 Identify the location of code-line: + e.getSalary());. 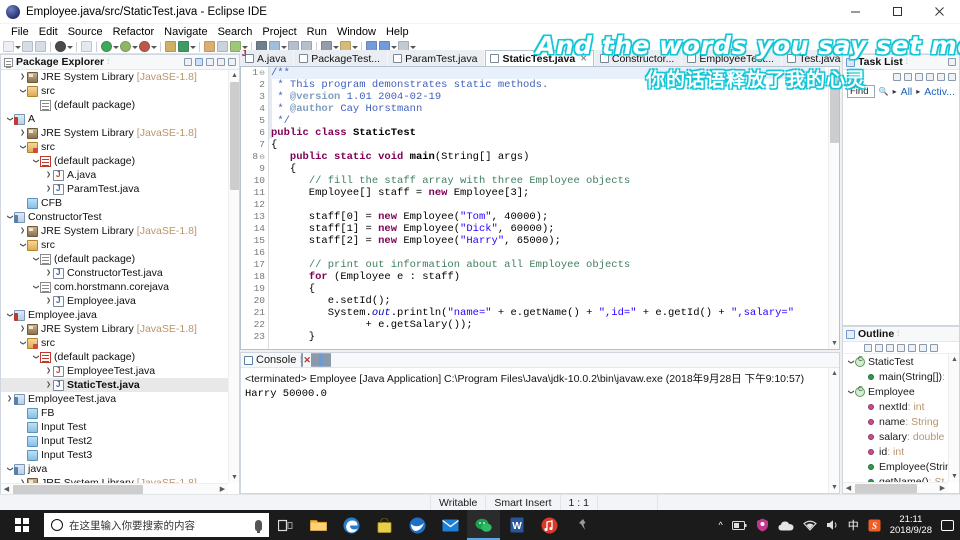
(548, 325).